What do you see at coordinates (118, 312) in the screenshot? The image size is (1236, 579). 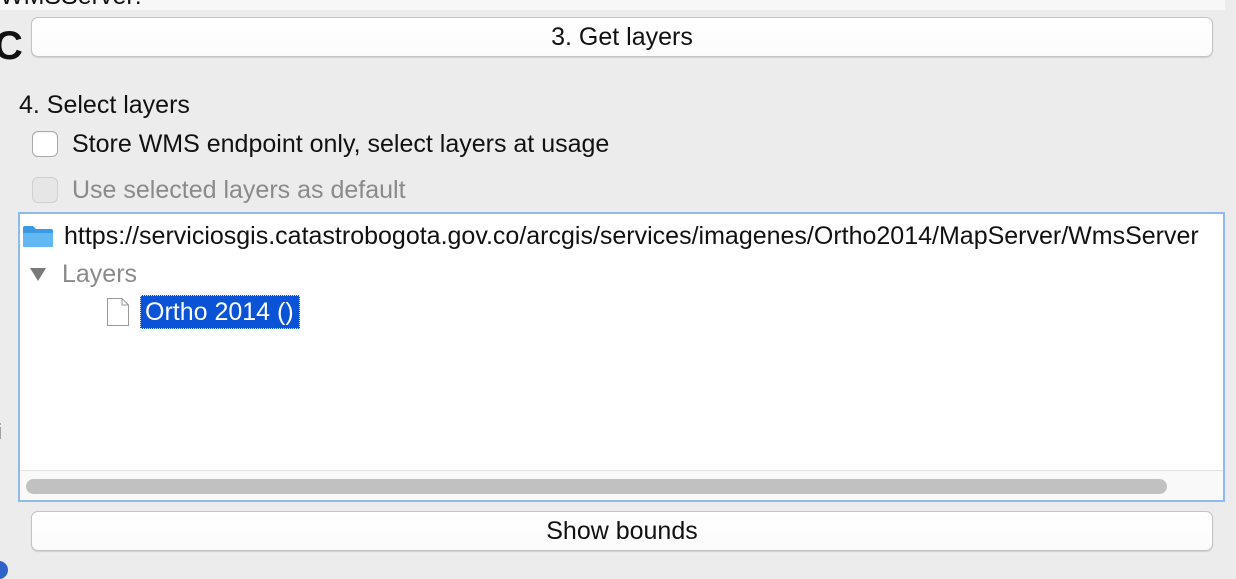 I see `file-icon` at bounding box center [118, 312].